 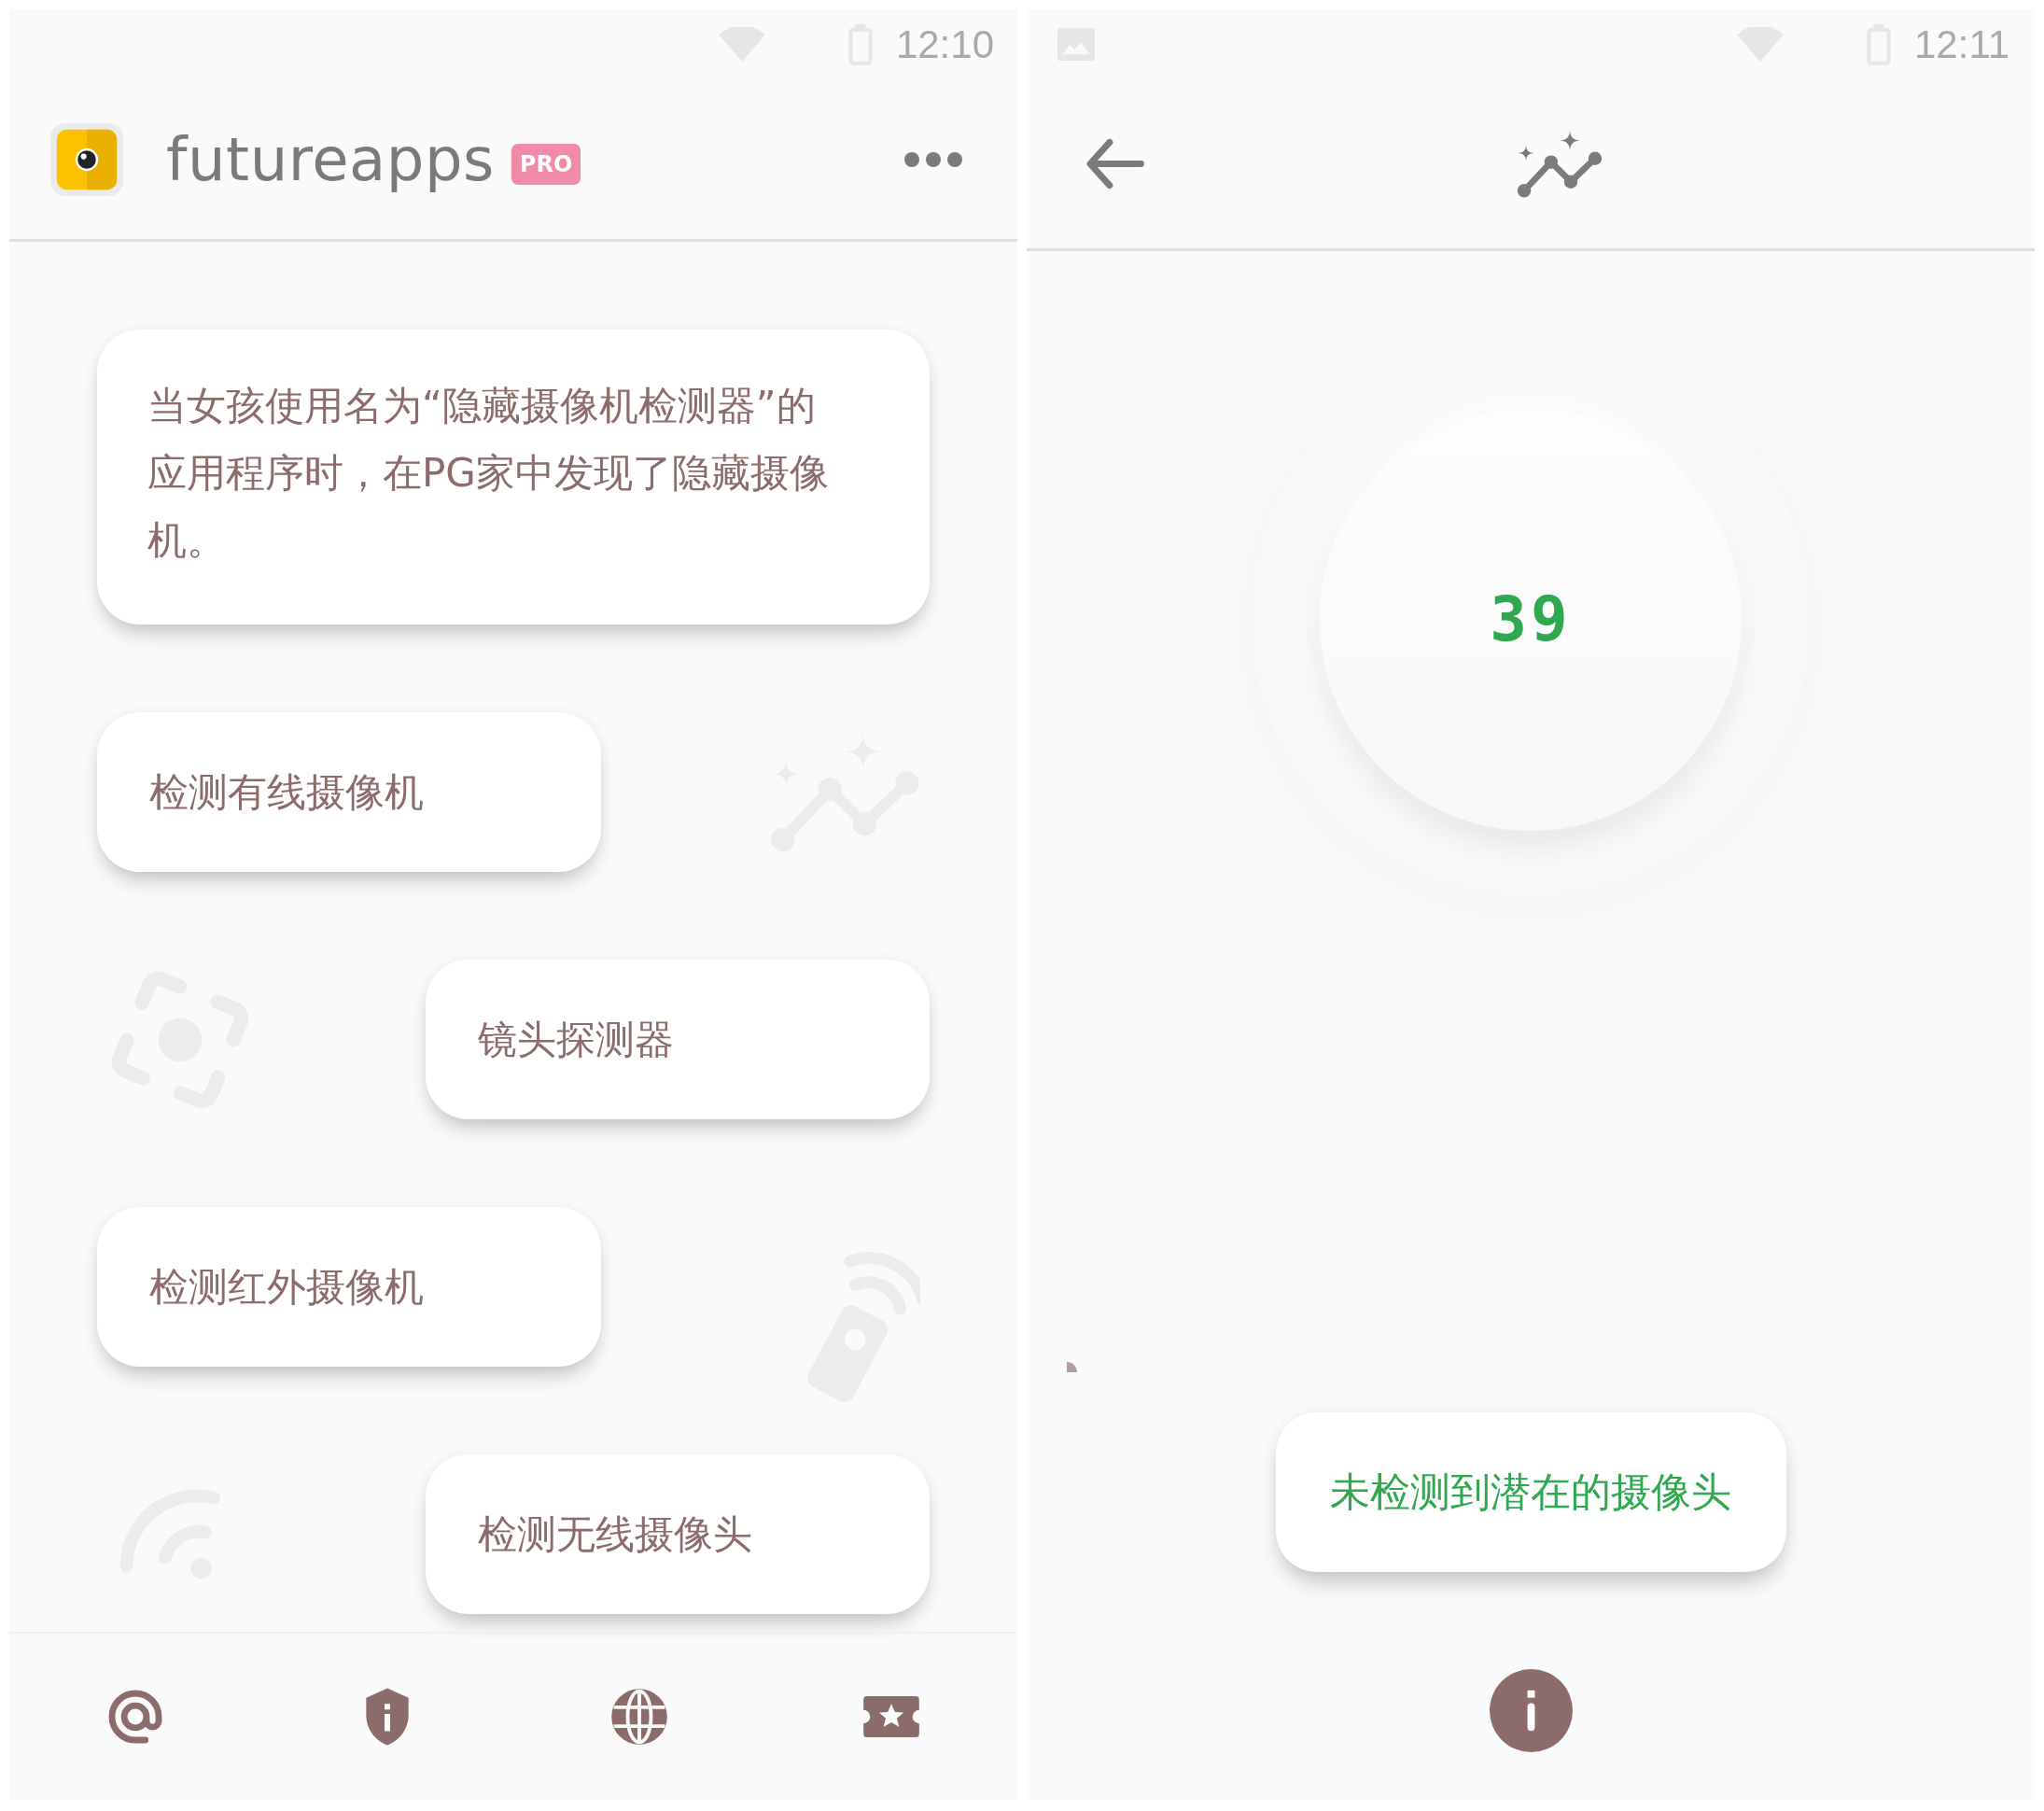 What do you see at coordinates (488, 473) in the screenshot?
I see `intro-text: 当女孩使用名为“隐藏摄像机检测器”的应用程序时，在PG家中发现了隐藏摄像机。` at bounding box center [488, 473].